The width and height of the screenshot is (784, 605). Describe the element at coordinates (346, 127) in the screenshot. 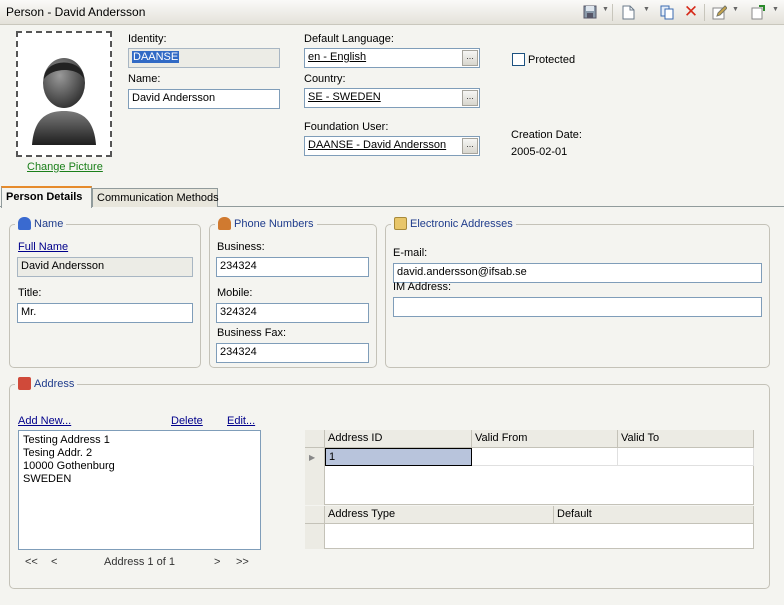

I see `foundation-user-label: Foundation User:` at that location.